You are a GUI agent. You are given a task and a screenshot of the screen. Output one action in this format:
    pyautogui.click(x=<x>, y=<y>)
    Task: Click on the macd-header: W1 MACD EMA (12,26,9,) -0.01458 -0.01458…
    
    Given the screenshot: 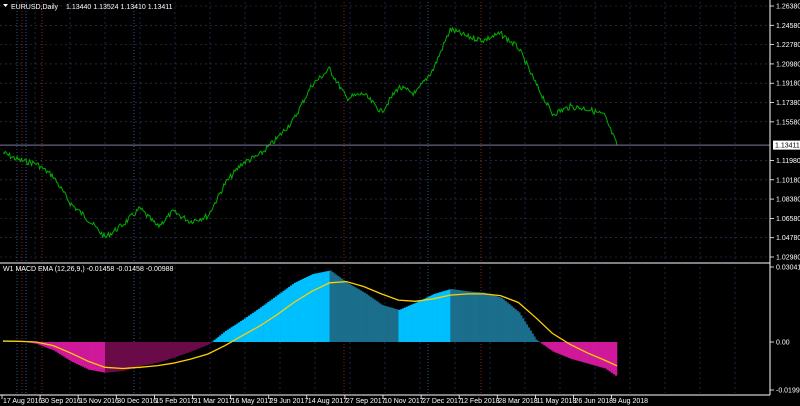 What is the action you would take?
    pyautogui.click(x=88, y=269)
    